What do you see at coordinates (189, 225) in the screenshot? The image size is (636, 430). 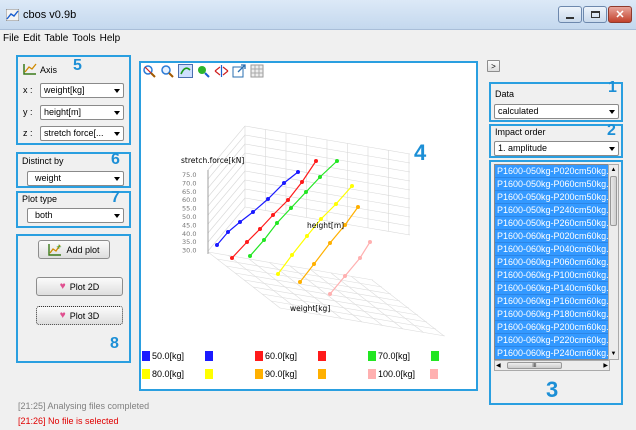 I see `z-tick-label: 45.0` at bounding box center [189, 225].